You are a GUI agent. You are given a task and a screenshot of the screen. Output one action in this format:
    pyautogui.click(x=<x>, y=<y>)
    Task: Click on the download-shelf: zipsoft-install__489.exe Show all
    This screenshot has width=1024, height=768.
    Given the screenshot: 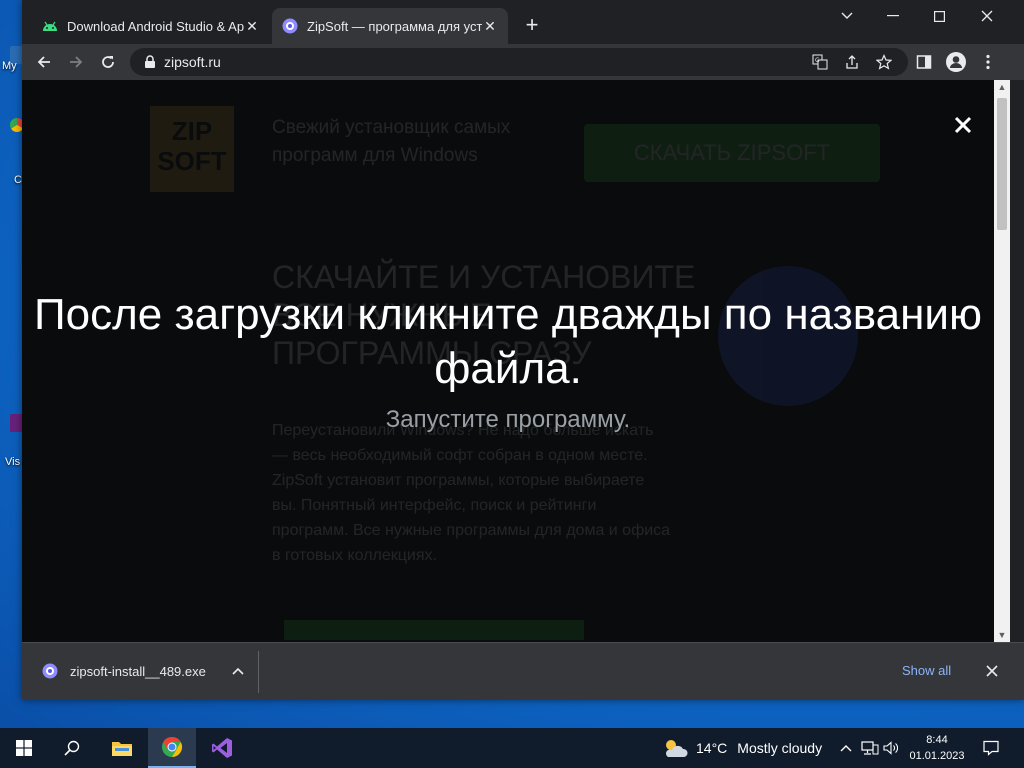 What is the action you would take?
    pyautogui.click(x=523, y=671)
    